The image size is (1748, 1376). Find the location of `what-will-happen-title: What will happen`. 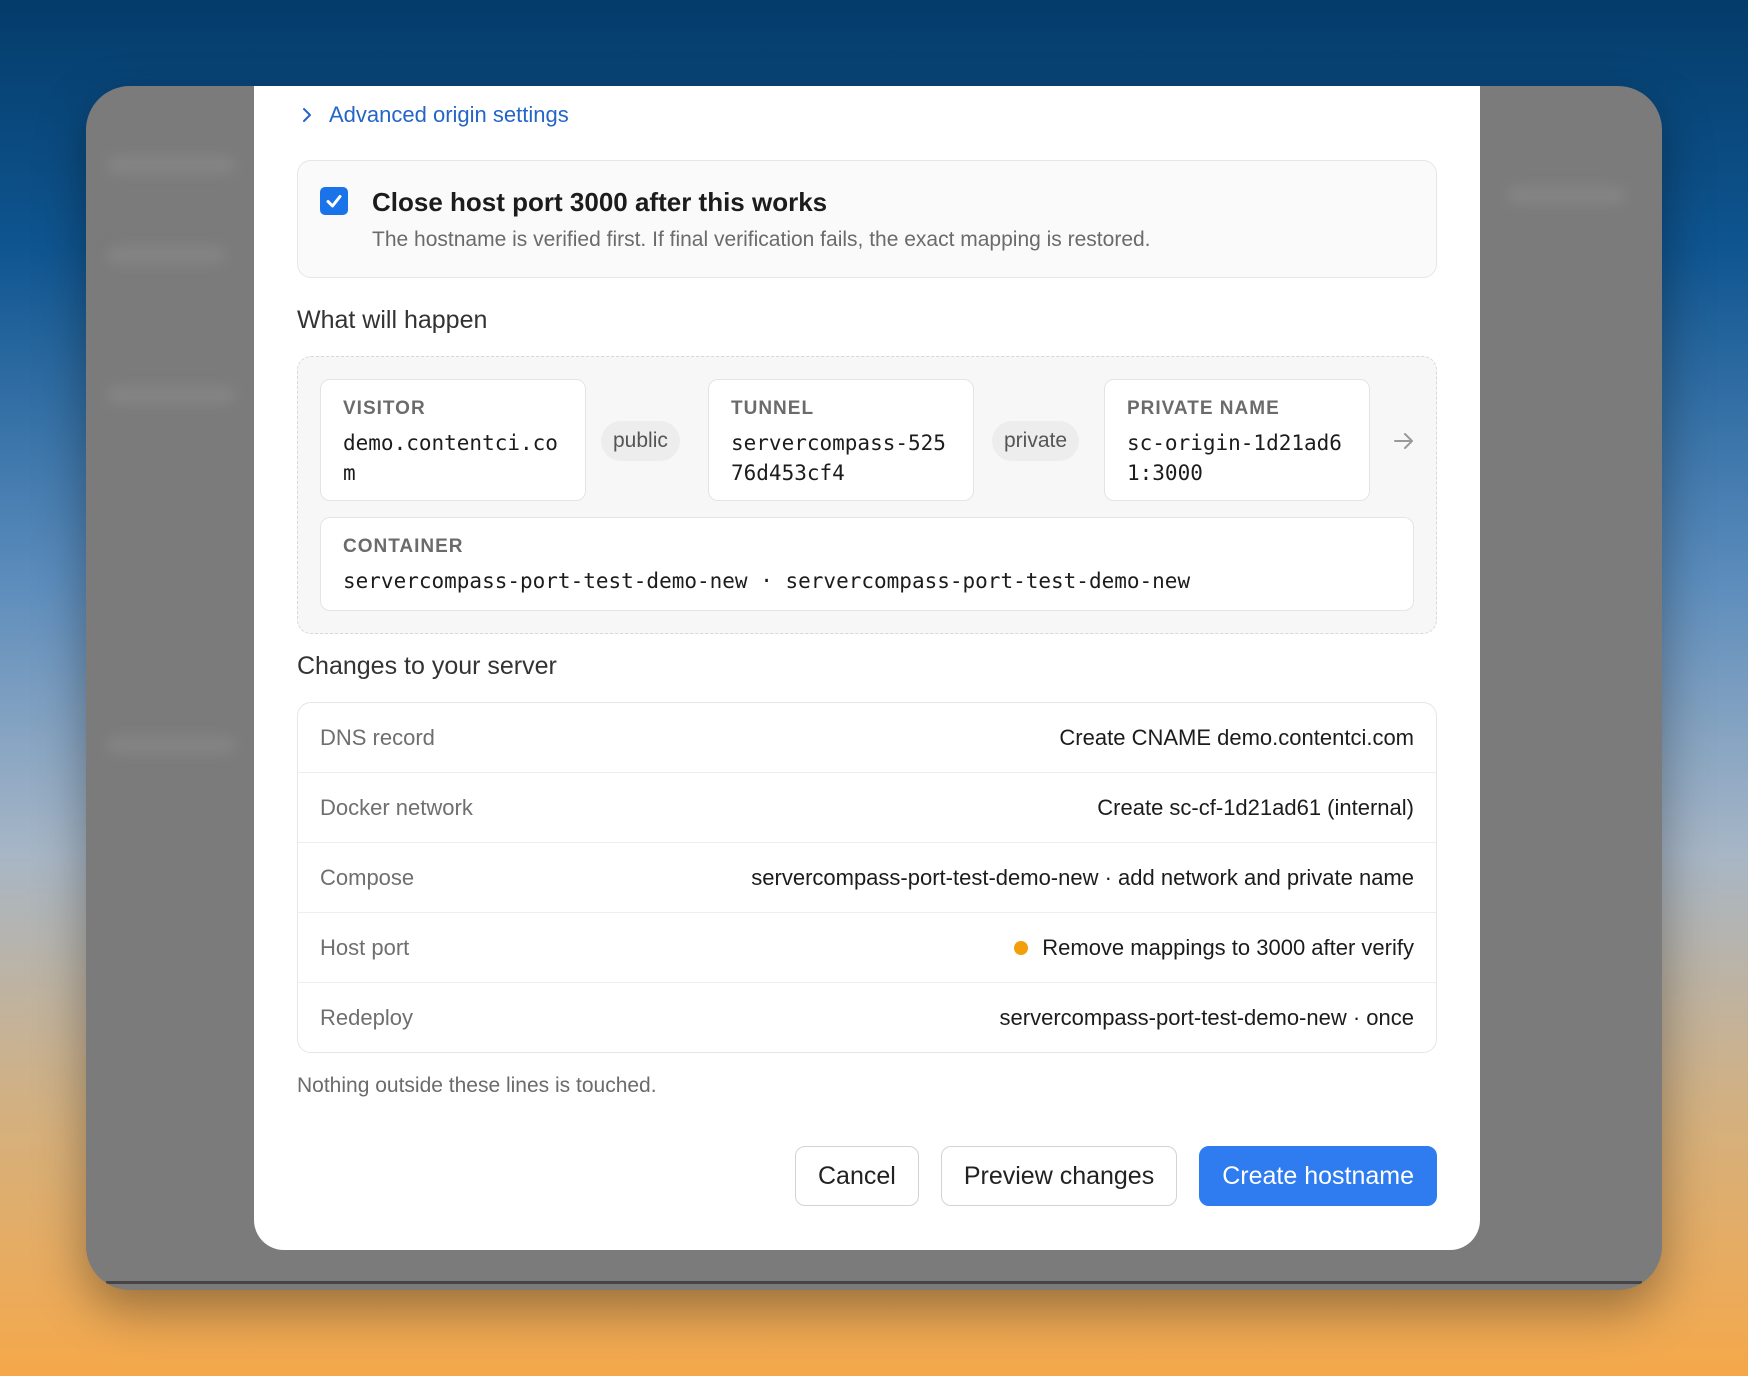

what-will-happen-title: What will happen is located at coordinates (392, 320).